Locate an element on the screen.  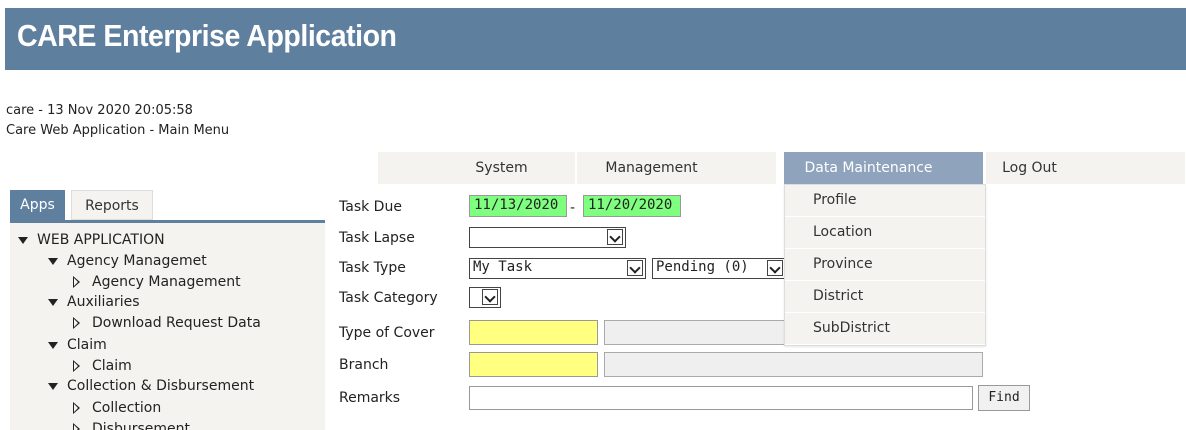
tab-reports: Reports is located at coordinates (112, 205).